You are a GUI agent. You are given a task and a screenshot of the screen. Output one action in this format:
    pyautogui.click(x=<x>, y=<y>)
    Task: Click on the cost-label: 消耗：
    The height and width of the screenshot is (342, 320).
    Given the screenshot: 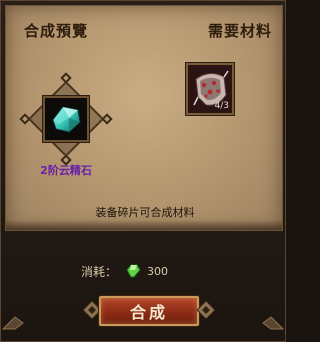 What is the action you would take?
    pyautogui.click(x=99, y=271)
    